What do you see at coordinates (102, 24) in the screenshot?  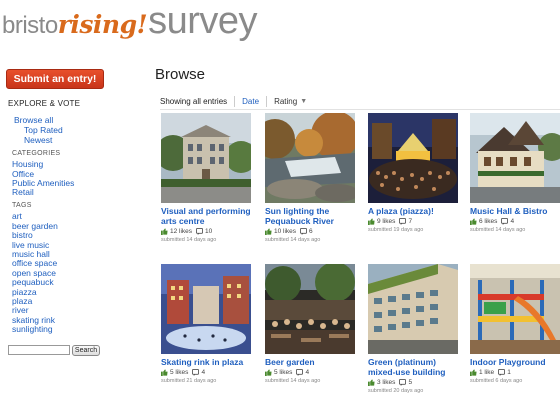 I see `logo-part-rising: rising!` at bounding box center [102, 24].